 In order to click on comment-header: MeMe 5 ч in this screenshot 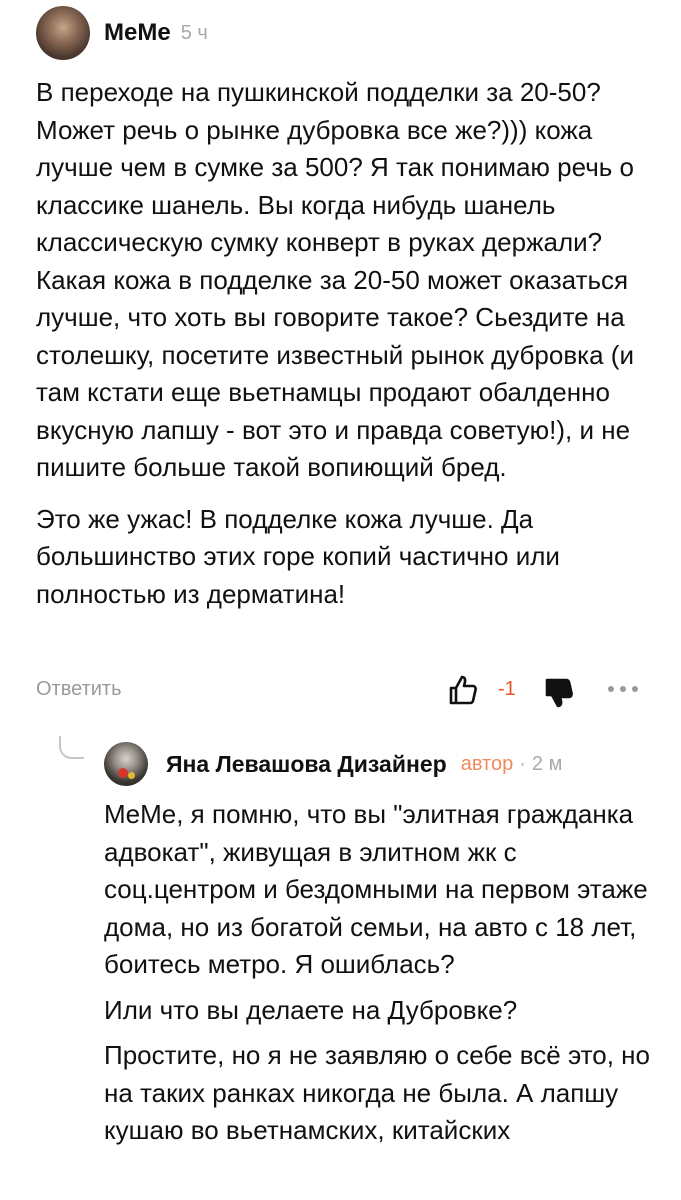, I will do `click(122, 33)`.